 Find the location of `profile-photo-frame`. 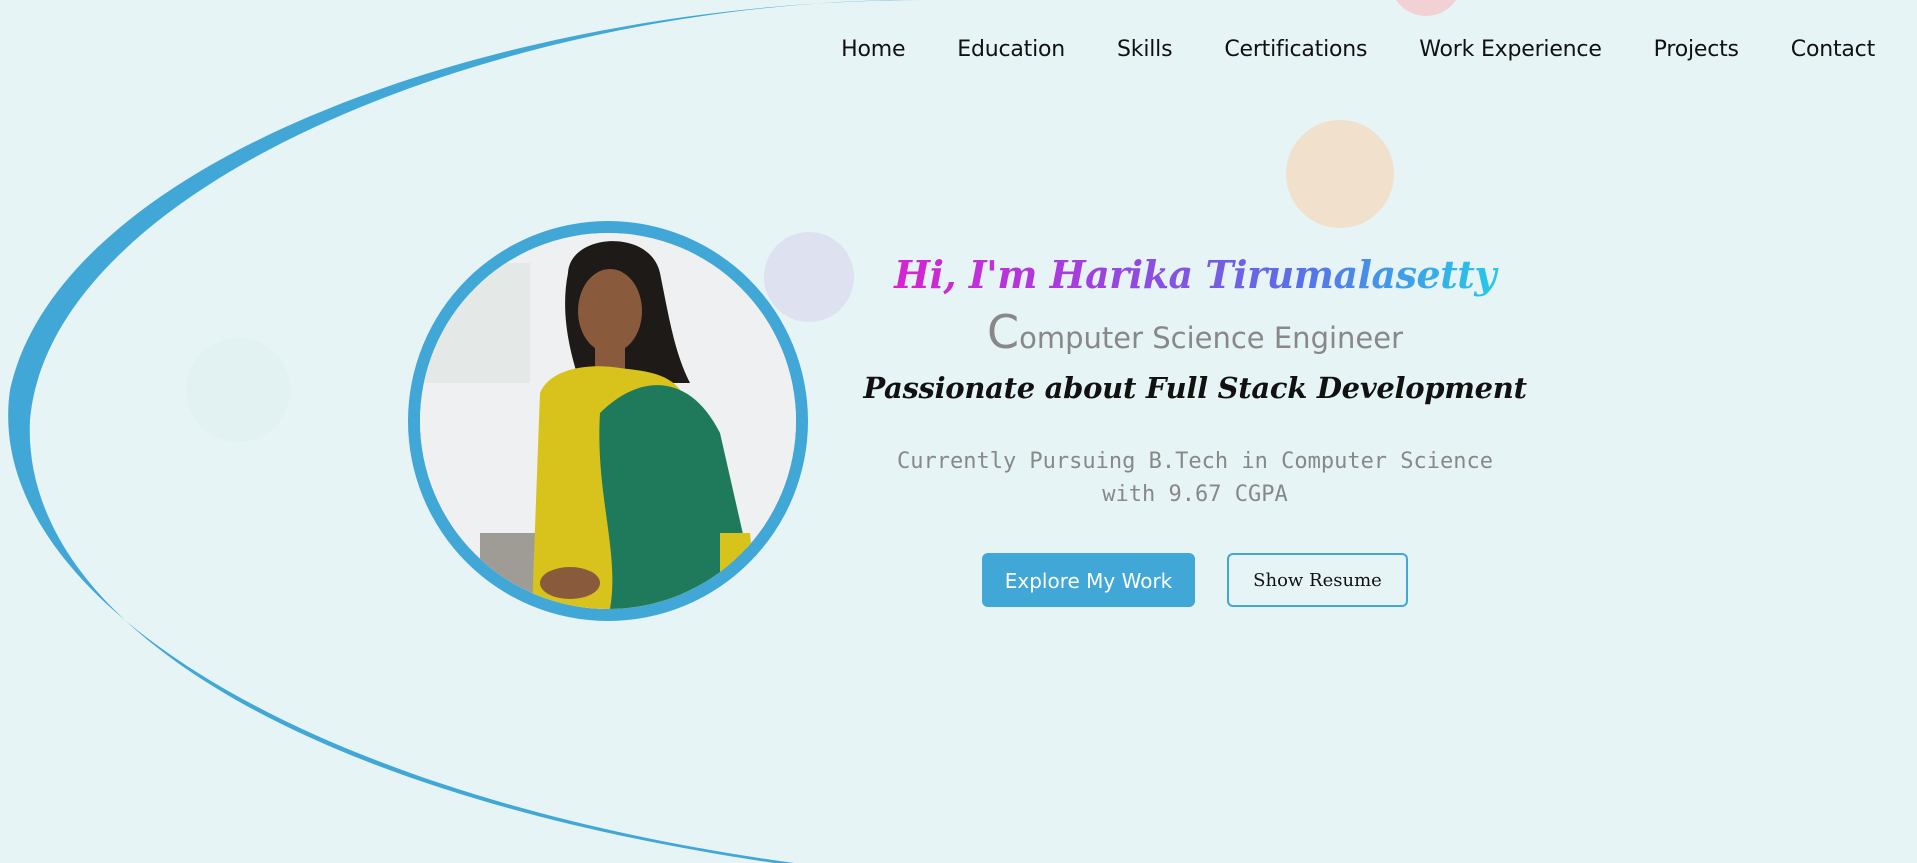

profile-photo-frame is located at coordinates (608, 421).